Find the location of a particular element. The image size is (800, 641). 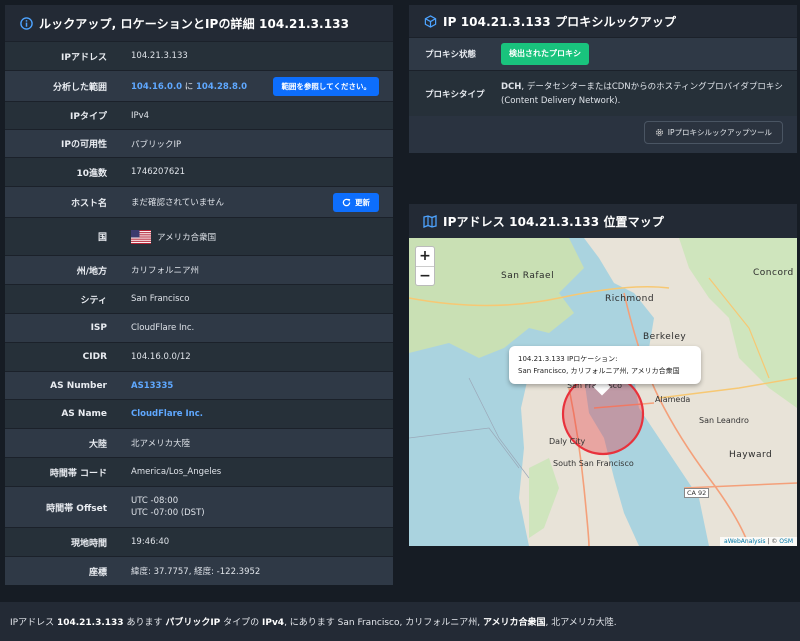

row-hostname: ホスト名 まだ確認されていません 更新 is located at coordinates (199, 201).